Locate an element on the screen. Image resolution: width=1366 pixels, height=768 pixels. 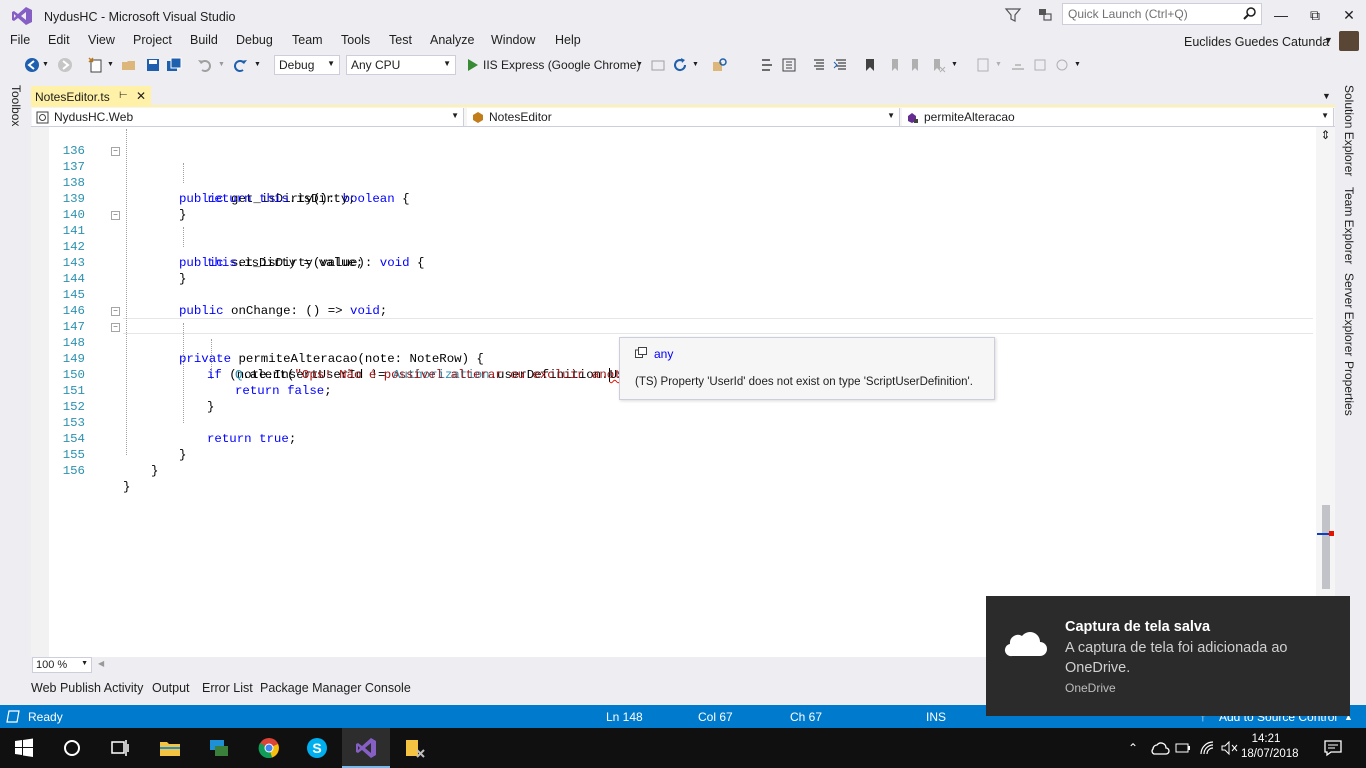
browser-link-icon is located at coordinates (658, 65).